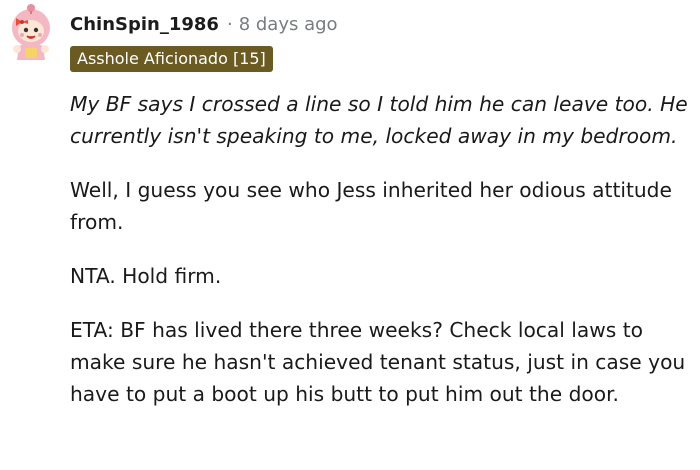 Image resolution: width=700 pixels, height=470 pixels. I want to click on username: ChinSpin_1986, so click(144, 24).